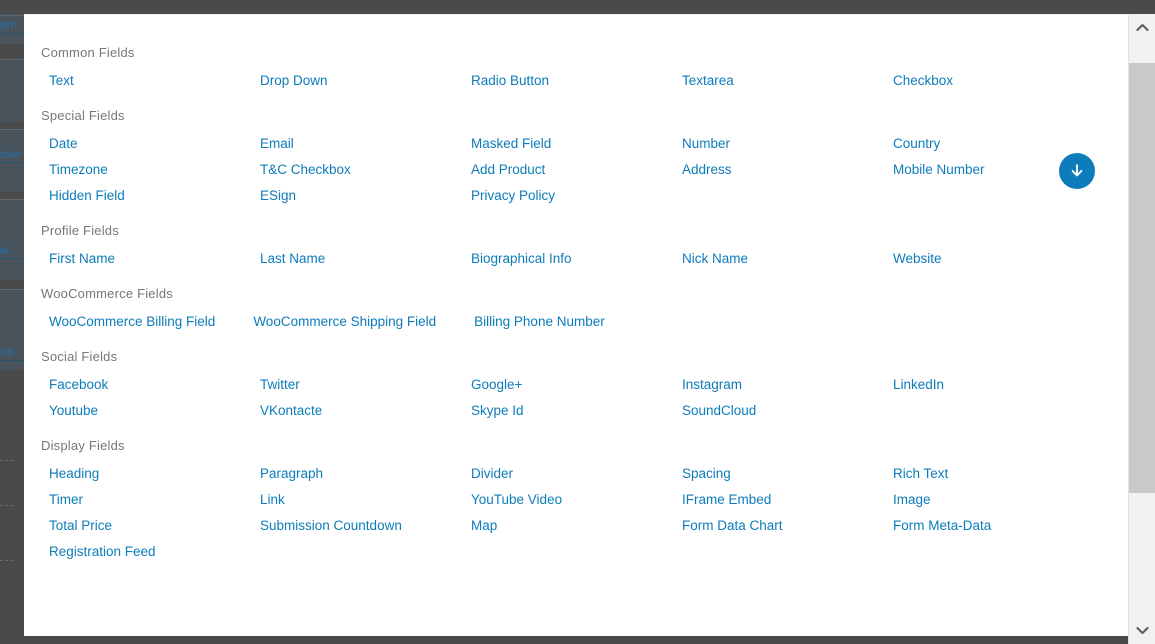 This screenshot has width=1155, height=644. What do you see at coordinates (66, 500) in the screenshot?
I see `field-option-link: Timer` at bounding box center [66, 500].